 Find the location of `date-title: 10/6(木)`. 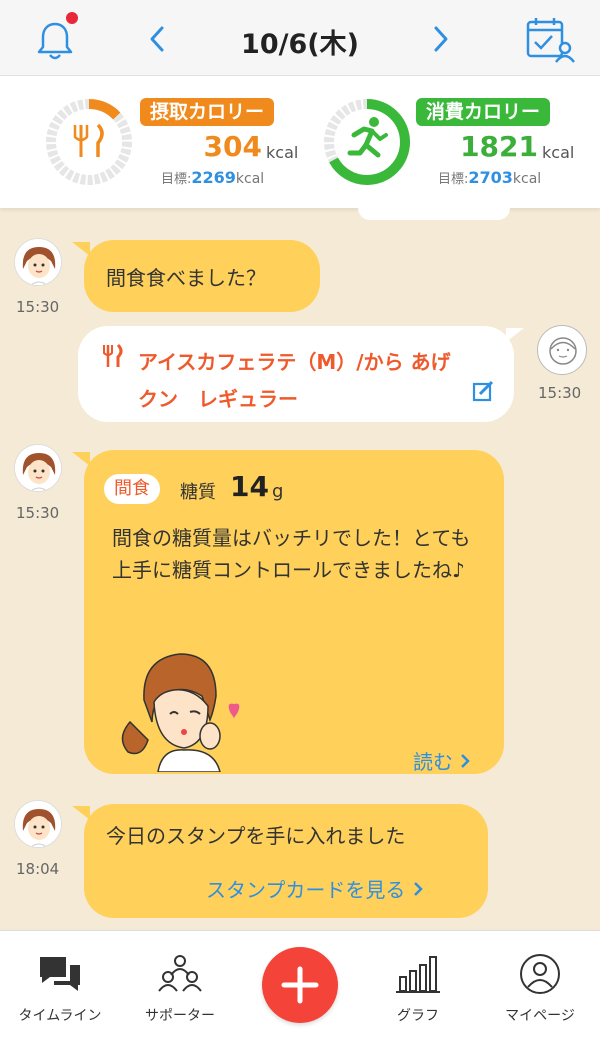

date-title: 10/6(木) is located at coordinates (300, 44).